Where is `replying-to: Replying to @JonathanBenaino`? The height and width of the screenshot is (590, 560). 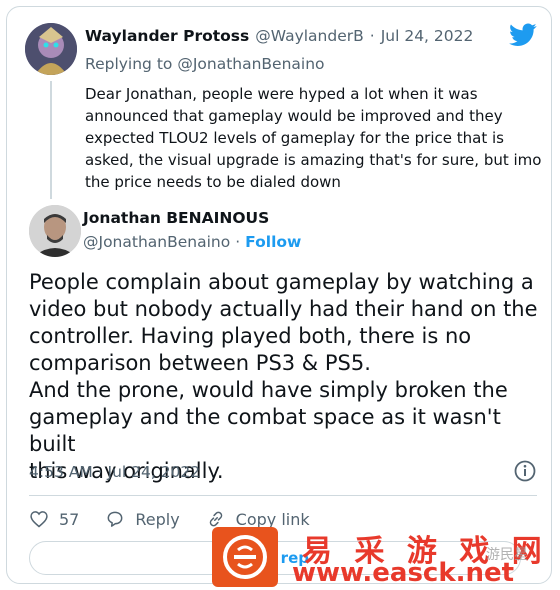 replying-to: Replying to @JonathanBenaino is located at coordinates (205, 64).